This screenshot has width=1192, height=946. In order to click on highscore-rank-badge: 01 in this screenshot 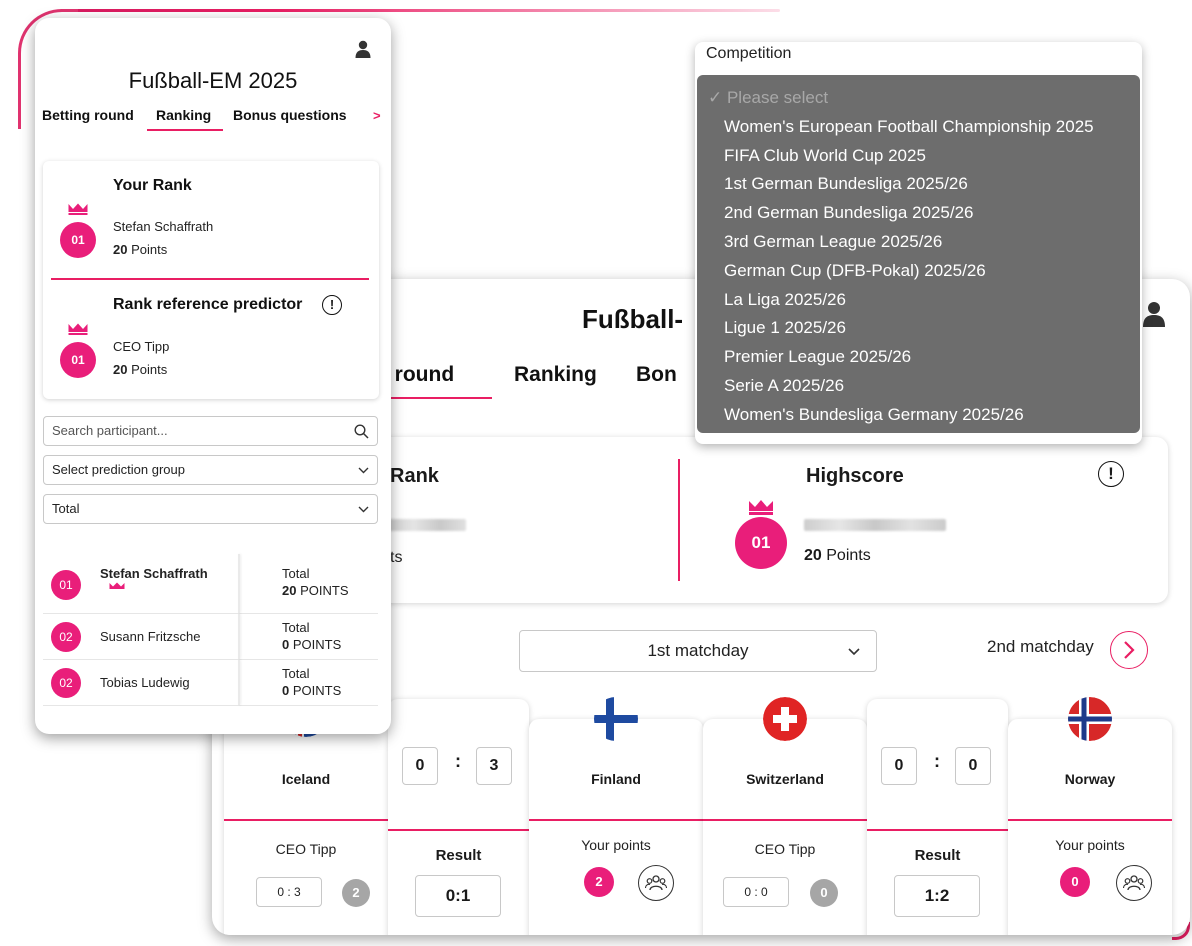, I will do `click(761, 543)`.